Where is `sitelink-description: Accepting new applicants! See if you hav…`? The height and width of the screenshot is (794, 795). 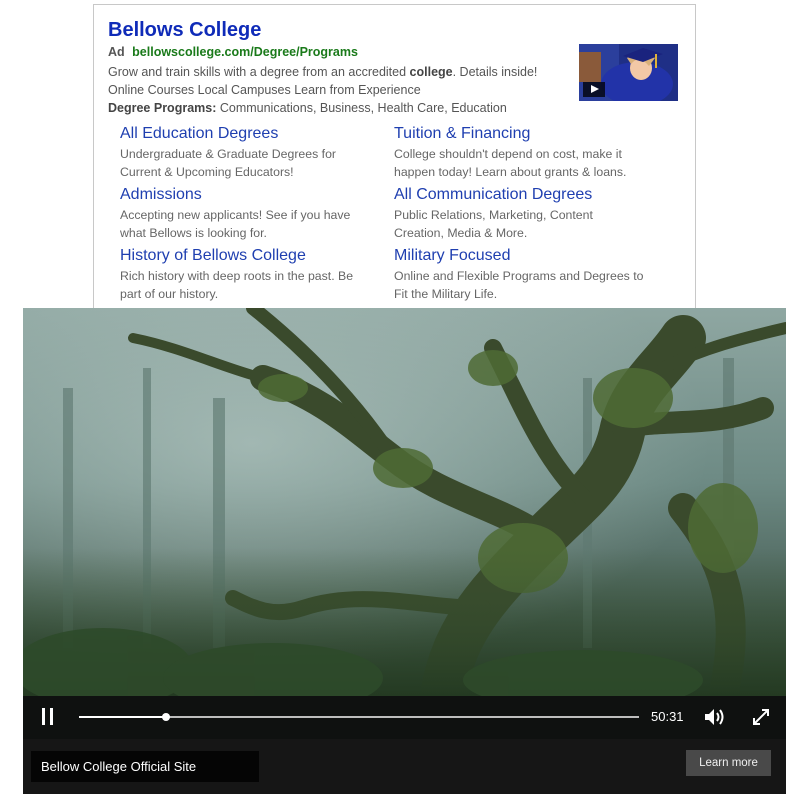 sitelink-description: Accepting new applicants! See if you hav… is located at coordinates (235, 224).